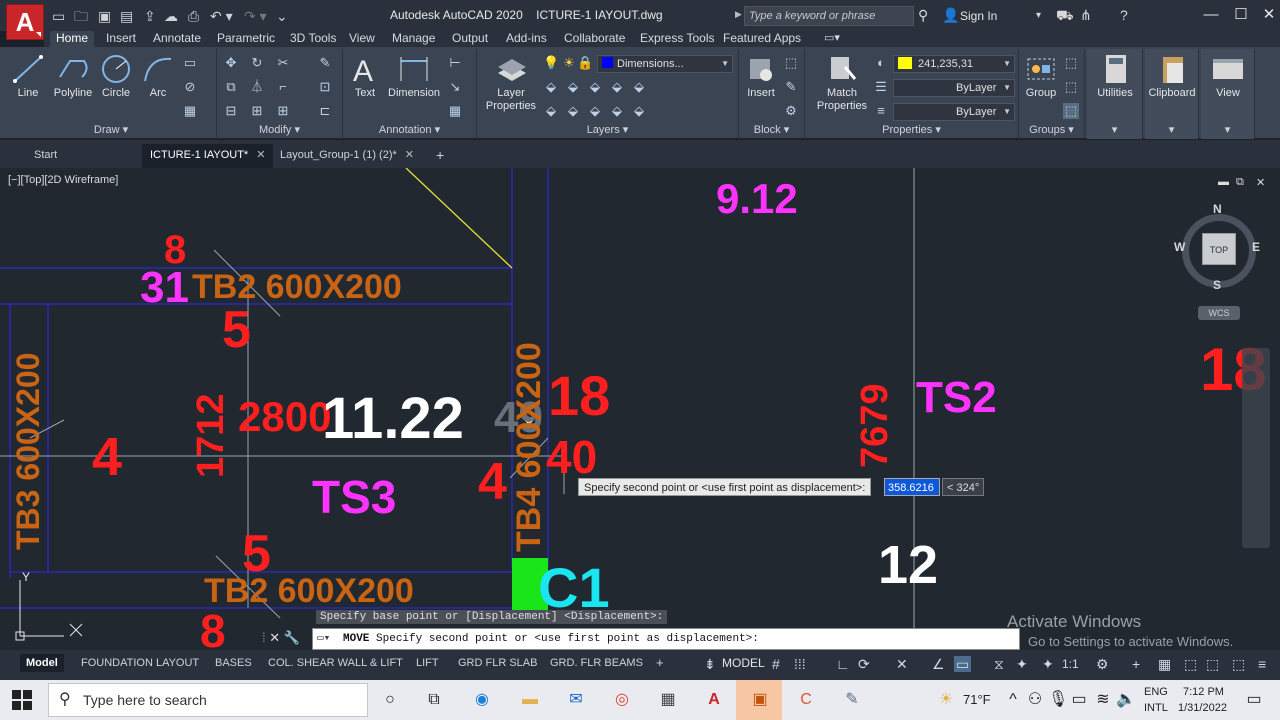  What do you see at coordinates (1218, 247) in the screenshot?
I see `viewcube: TOP N S E W` at bounding box center [1218, 247].